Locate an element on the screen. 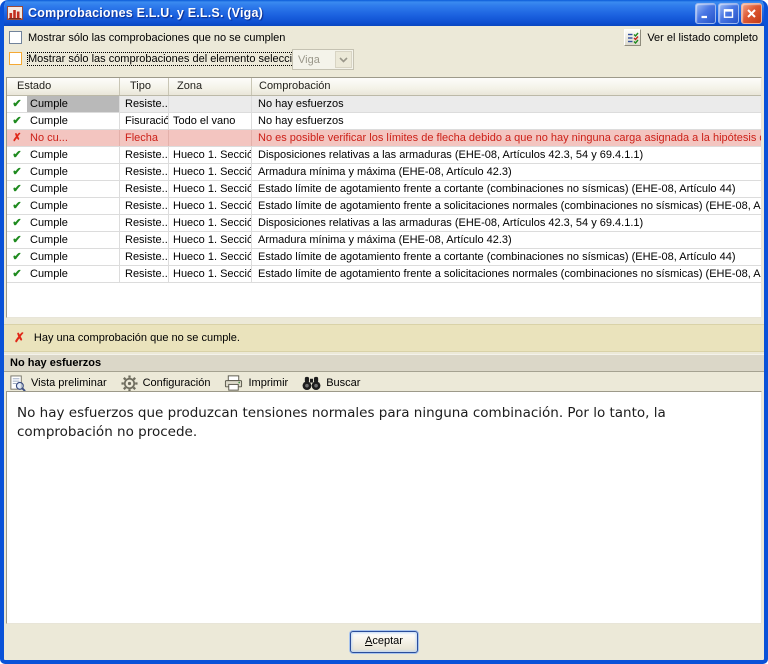  view-full-listing-label: Ver el listado completo is located at coordinates (702, 37).